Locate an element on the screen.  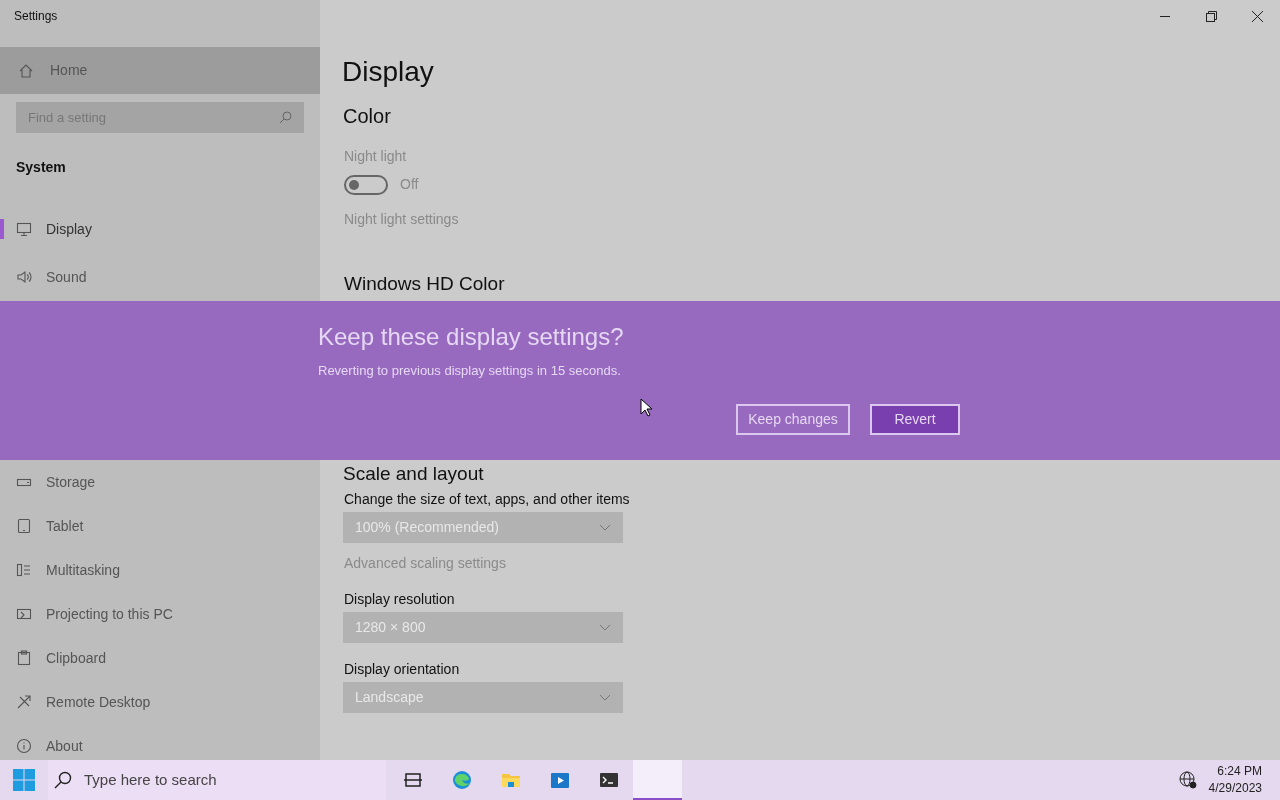
settings-link: Advanced scaling settings is located at coordinates (425, 563).